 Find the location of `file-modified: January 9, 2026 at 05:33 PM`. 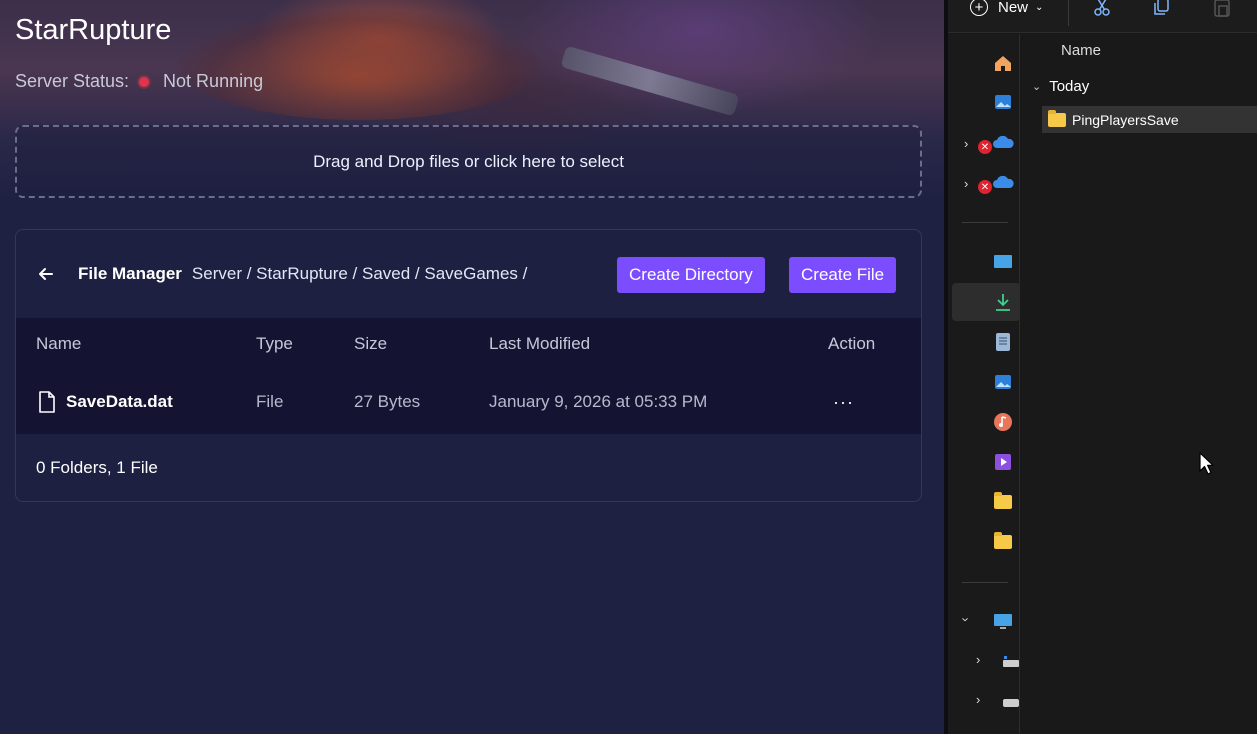

file-modified: January 9, 2026 at 05:33 PM is located at coordinates (598, 401).